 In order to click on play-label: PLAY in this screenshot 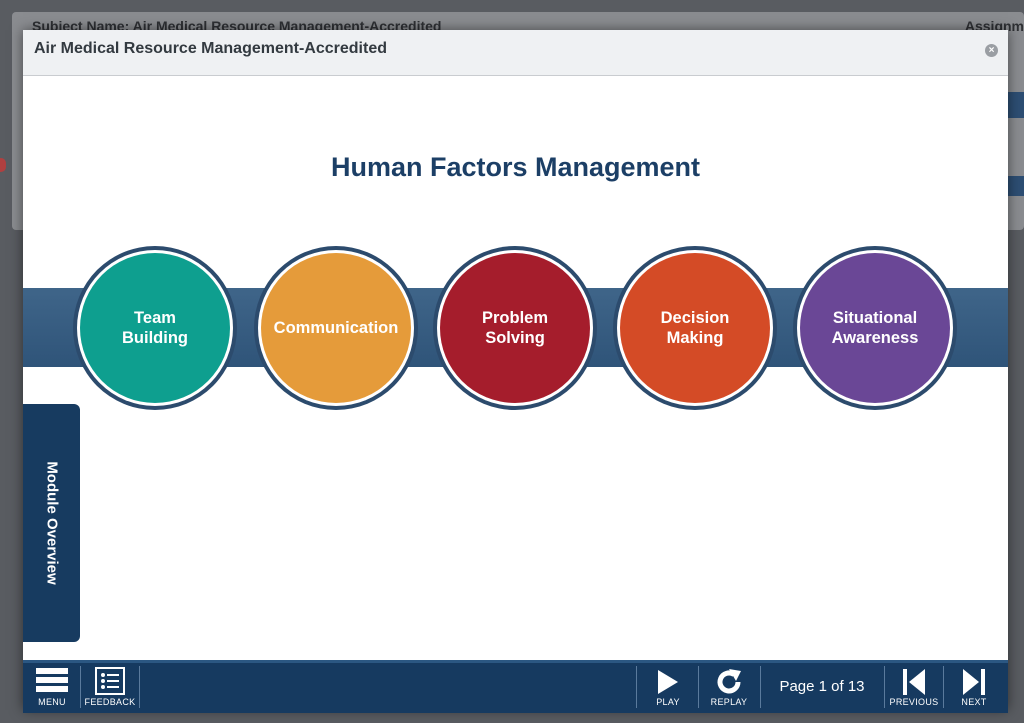, I will do `click(668, 702)`.